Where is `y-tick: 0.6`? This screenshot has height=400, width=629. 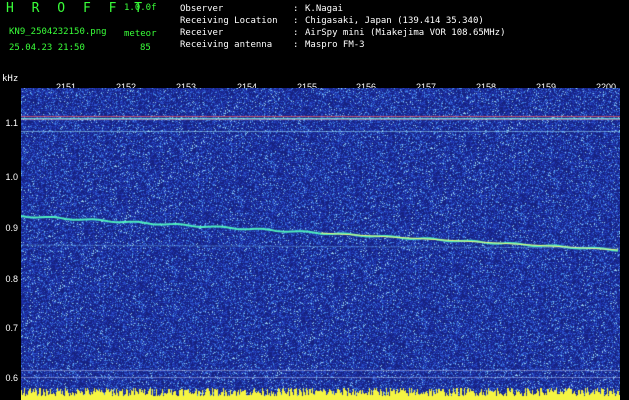
y-tick: 0.6 is located at coordinates (11, 378).